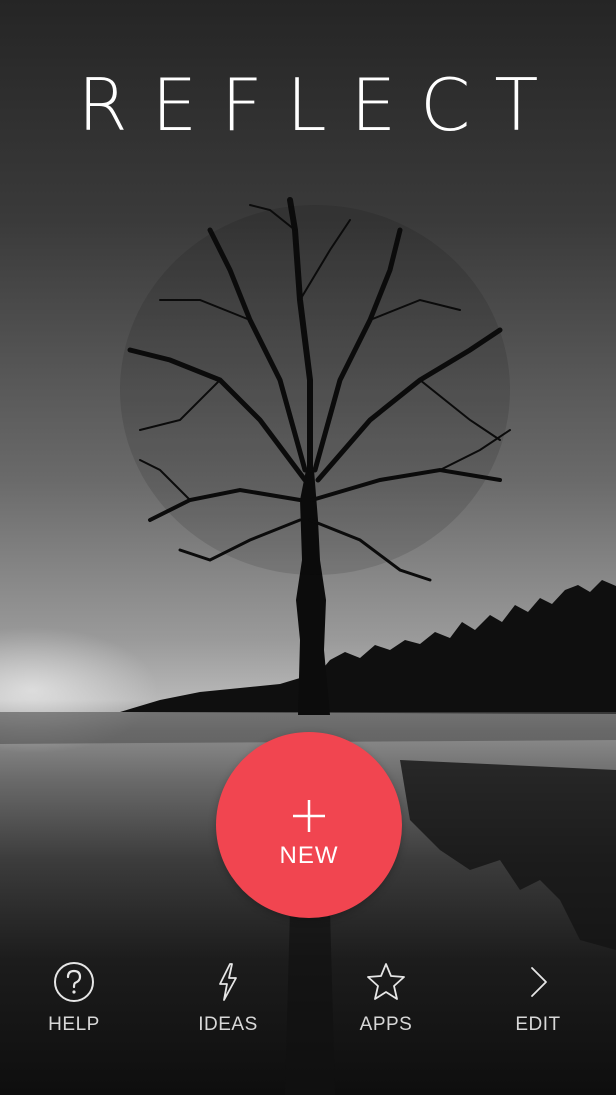 This screenshot has width=616, height=1095. What do you see at coordinates (228, 1005) in the screenshot?
I see `tab-ideas: IDEAS` at bounding box center [228, 1005].